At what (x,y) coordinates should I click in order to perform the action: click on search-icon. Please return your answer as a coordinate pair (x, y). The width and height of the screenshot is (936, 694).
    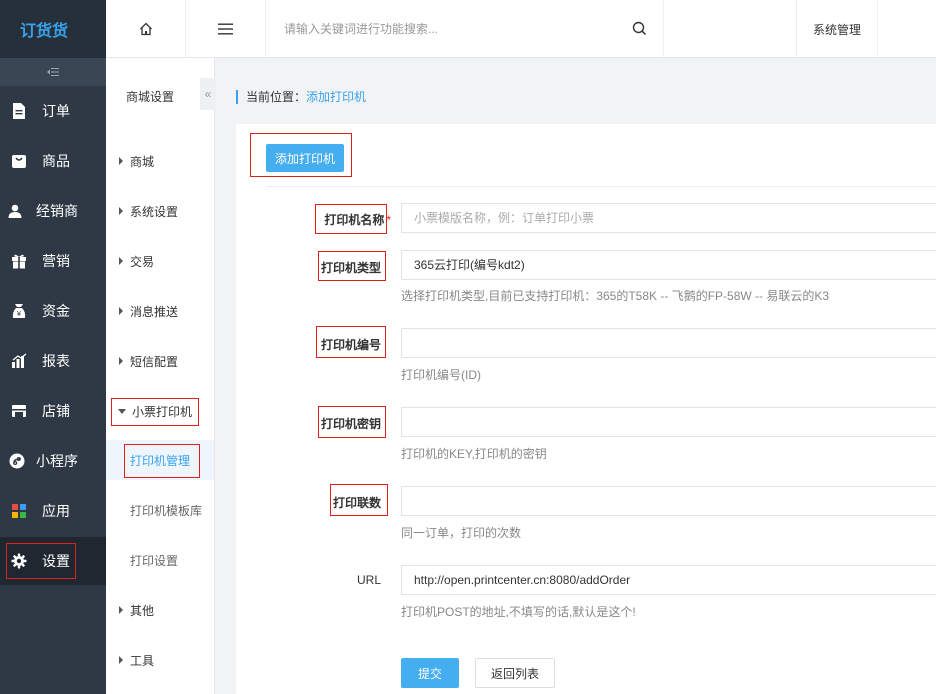
    Looking at the image, I should click on (639, 30).